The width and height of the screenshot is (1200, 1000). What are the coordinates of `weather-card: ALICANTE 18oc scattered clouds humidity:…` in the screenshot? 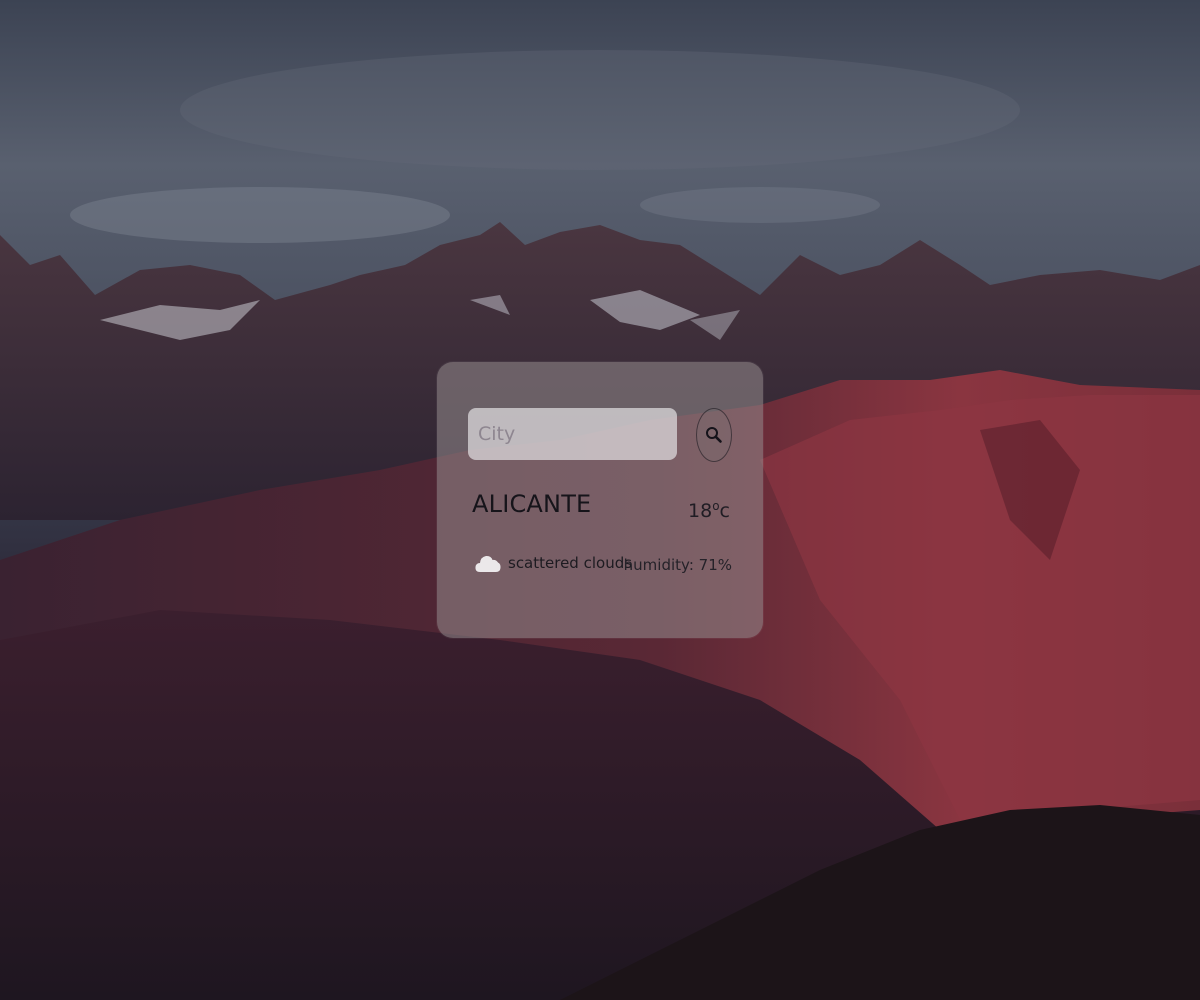 It's located at (600, 500).